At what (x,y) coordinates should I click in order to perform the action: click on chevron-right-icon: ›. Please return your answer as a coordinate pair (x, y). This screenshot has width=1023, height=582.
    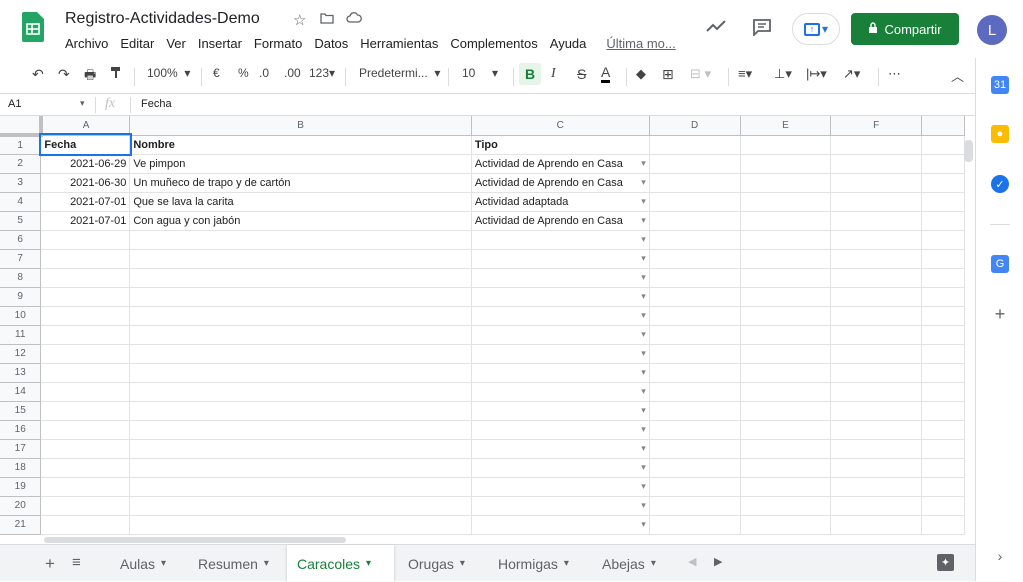
    Looking at the image, I should click on (1000, 556).